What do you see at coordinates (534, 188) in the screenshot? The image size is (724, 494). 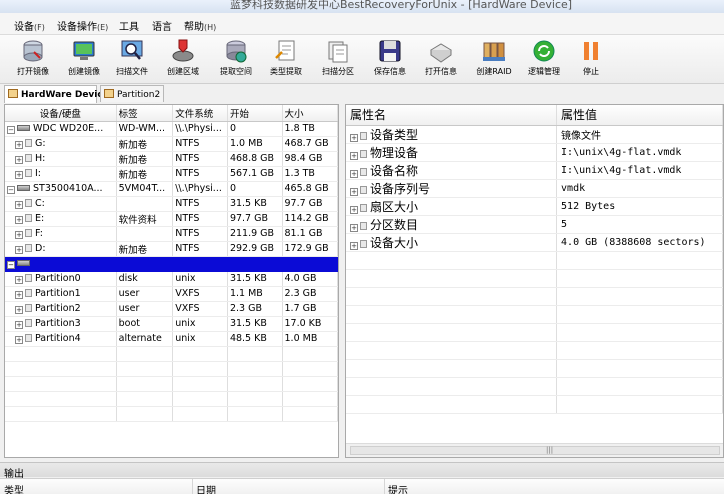 I see `property-row: + 设备序列号 vmdk` at bounding box center [534, 188].